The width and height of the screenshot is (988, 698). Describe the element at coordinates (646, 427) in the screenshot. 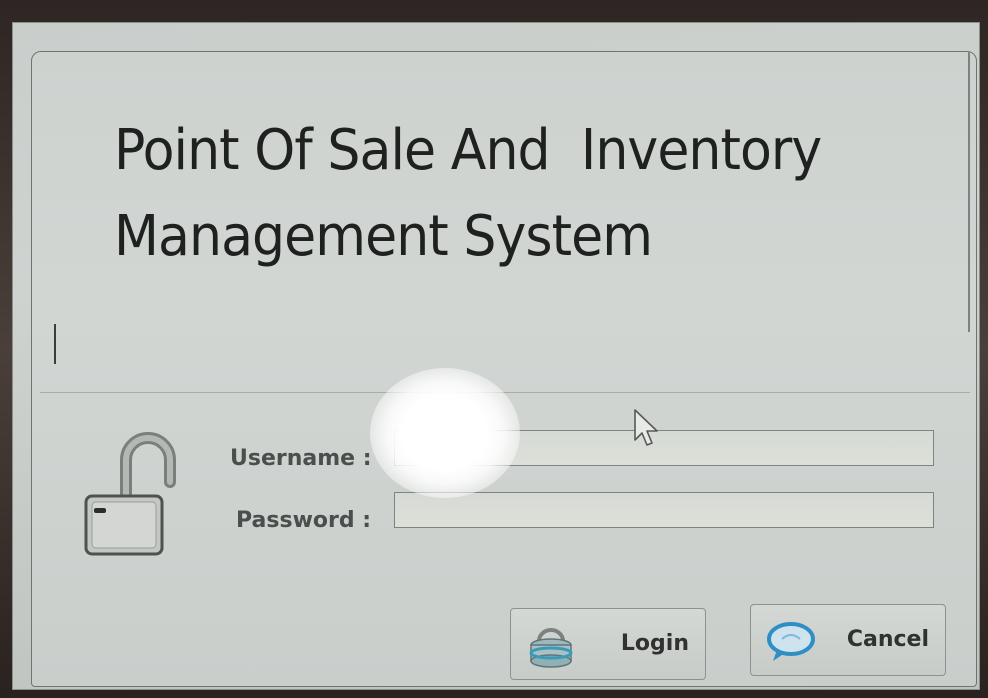

I see `mouse-pointer-icon` at that location.